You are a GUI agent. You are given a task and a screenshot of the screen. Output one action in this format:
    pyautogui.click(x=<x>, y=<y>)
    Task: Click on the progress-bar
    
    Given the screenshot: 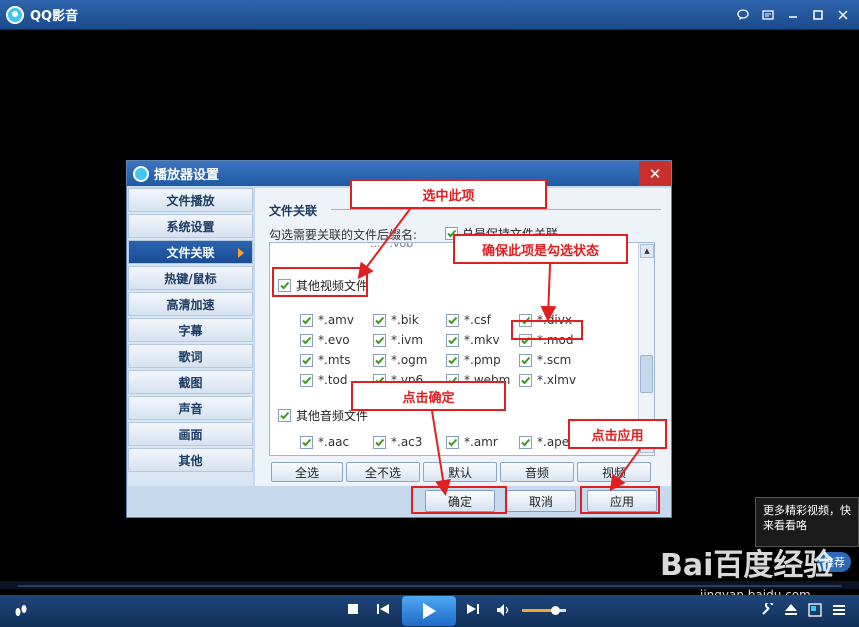 What is the action you would take?
    pyautogui.click(x=429, y=585)
    